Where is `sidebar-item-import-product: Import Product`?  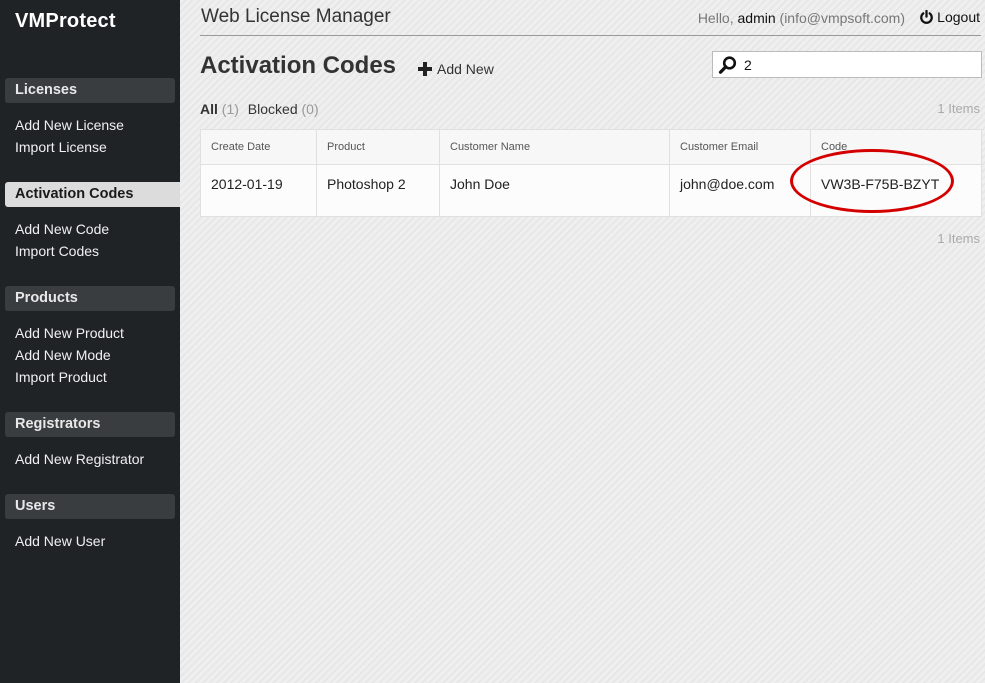
sidebar-item-import-product: Import Product is located at coordinates (61, 377).